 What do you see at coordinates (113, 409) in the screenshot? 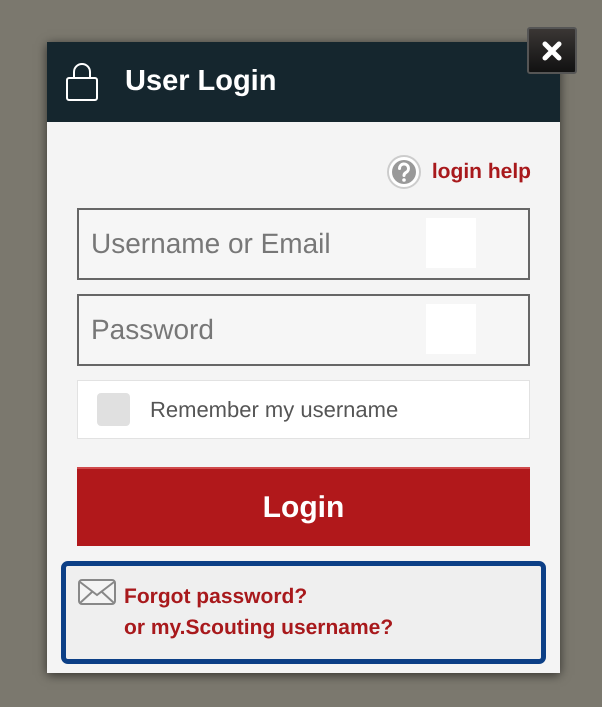
I see `remember-checkbox` at bounding box center [113, 409].